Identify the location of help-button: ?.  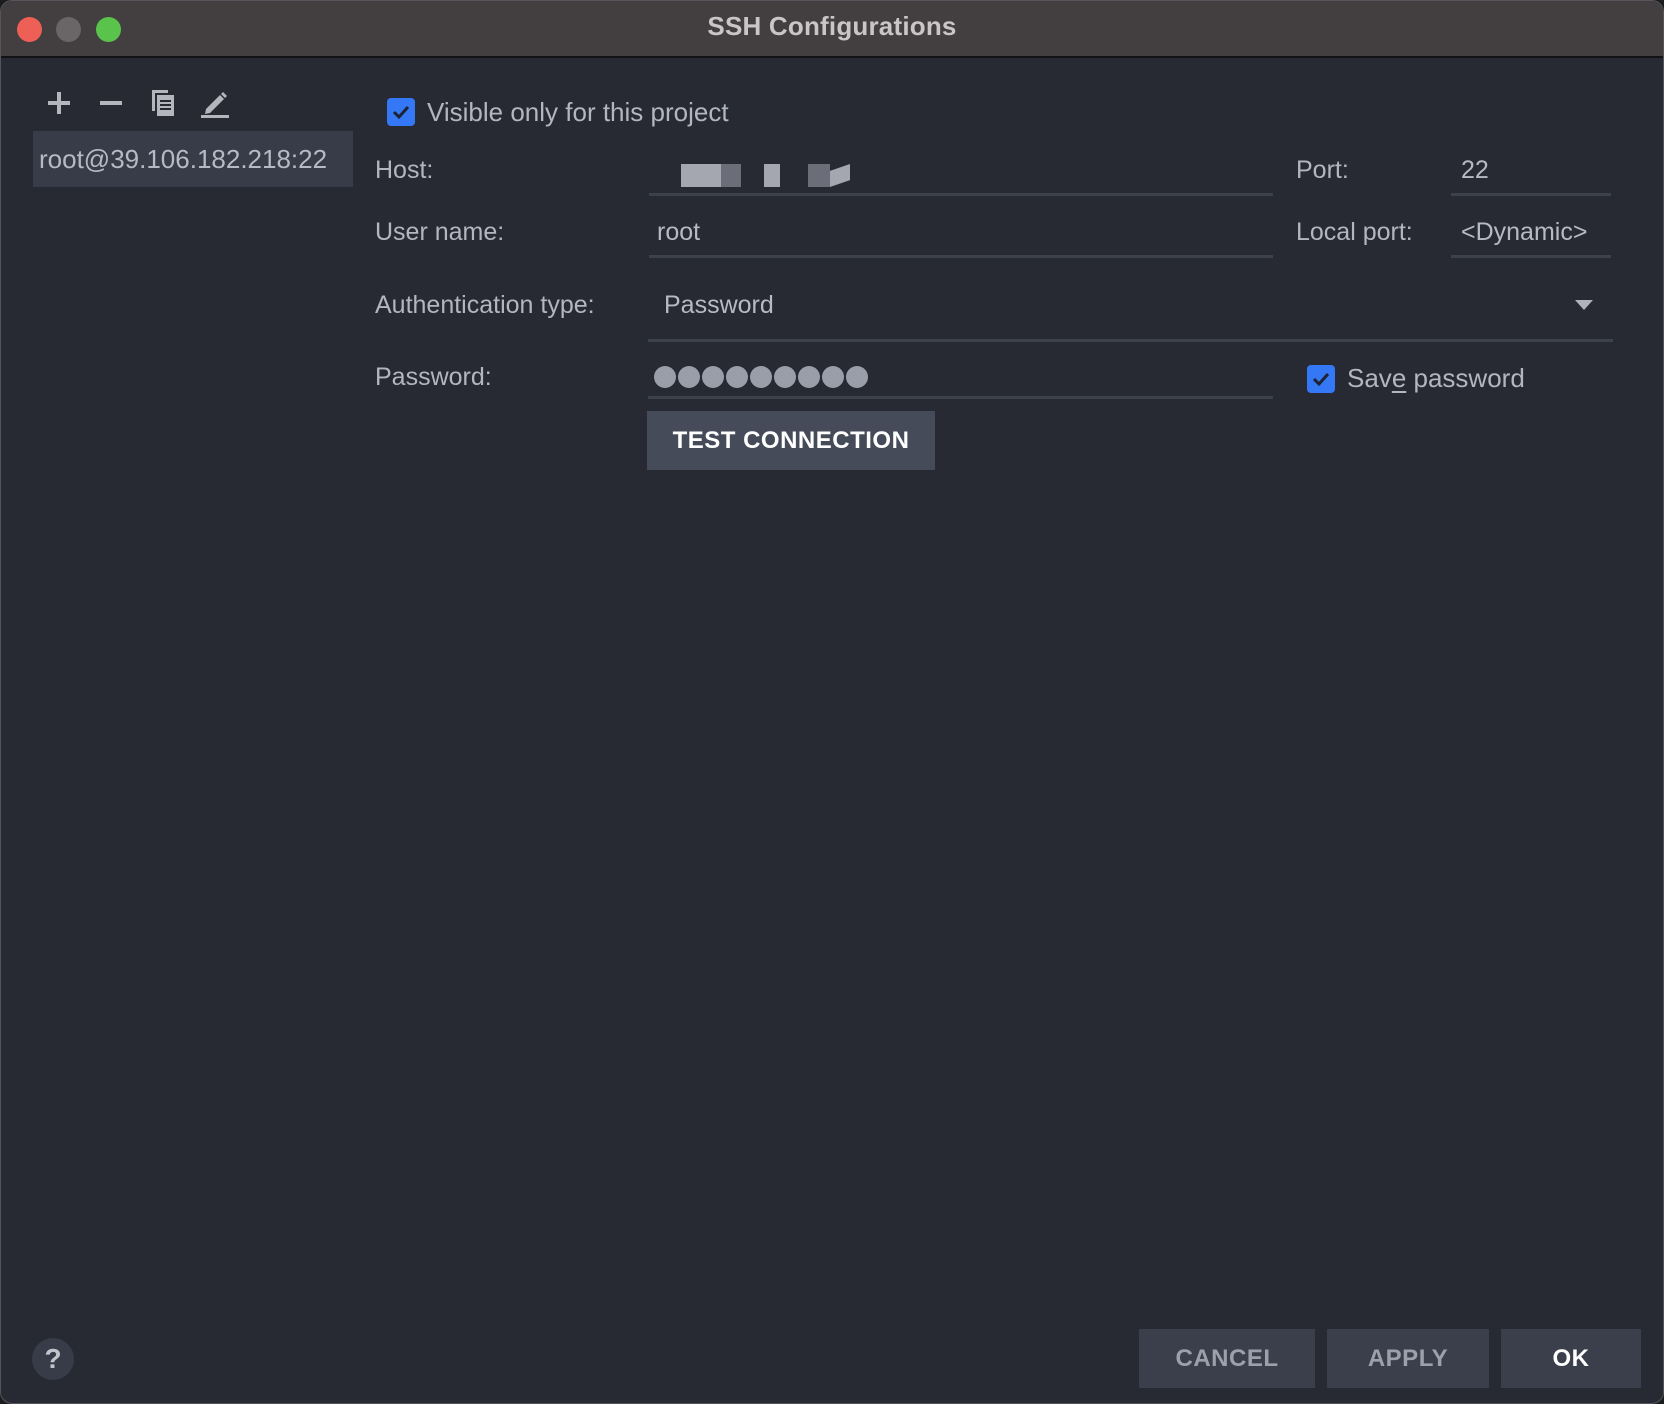
(53, 1359).